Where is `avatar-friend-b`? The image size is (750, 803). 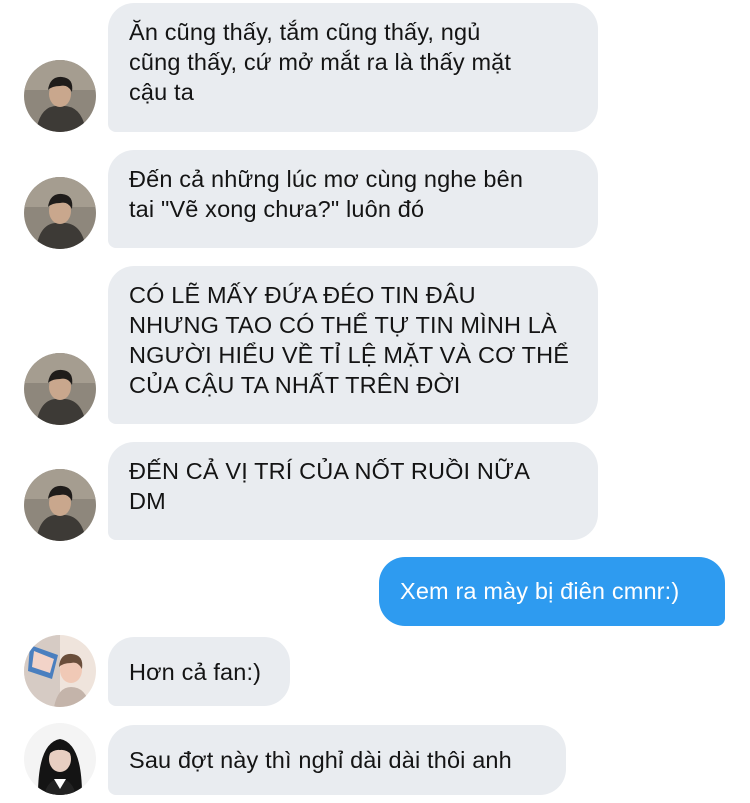
avatar-friend-b is located at coordinates (60, 671).